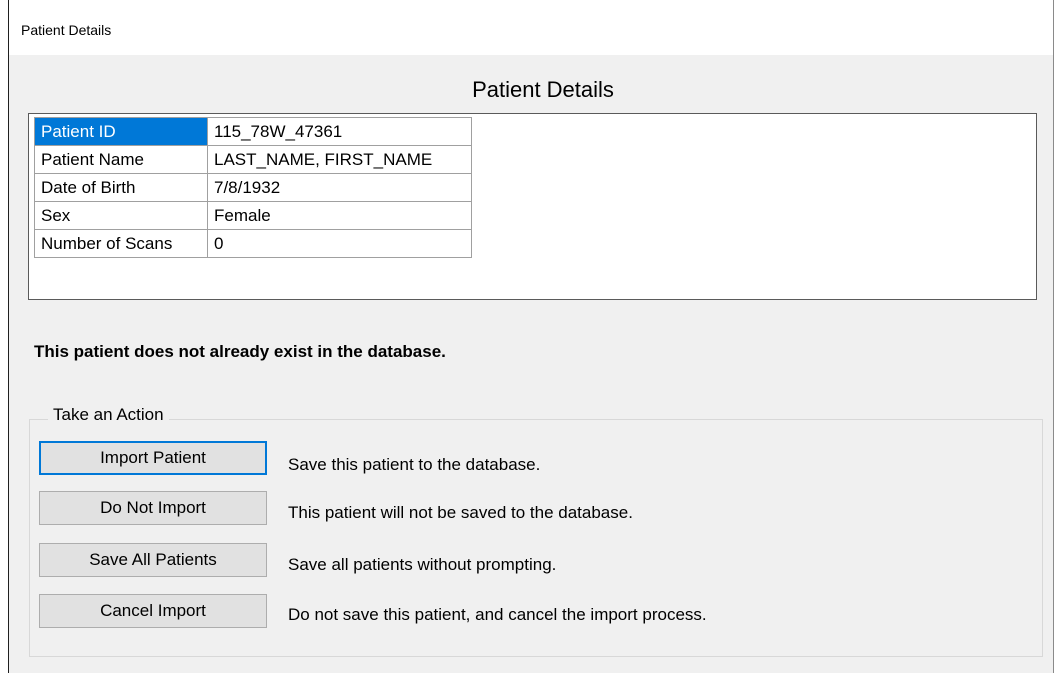 This screenshot has height=673, width=1058. Describe the element at coordinates (153, 508) in the screenshot. I see `do-not-import-button: Do Not Import` at that location.